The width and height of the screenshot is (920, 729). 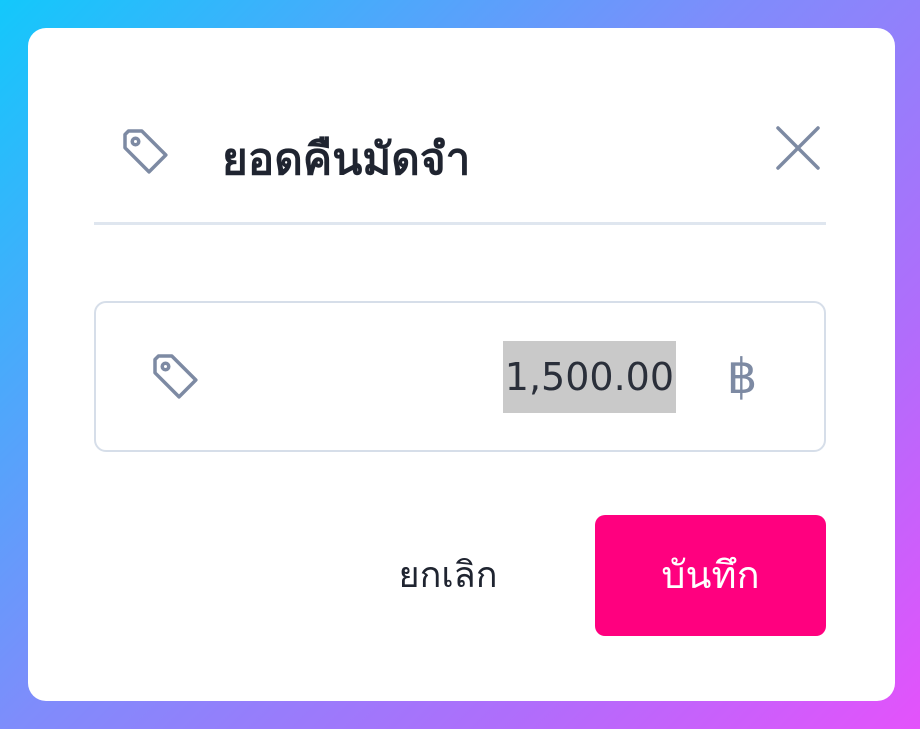 What do you see at coordinates (710, 575) in the screenshot?
I see `save-button: บันทึก` at bounding box center [710, 575].